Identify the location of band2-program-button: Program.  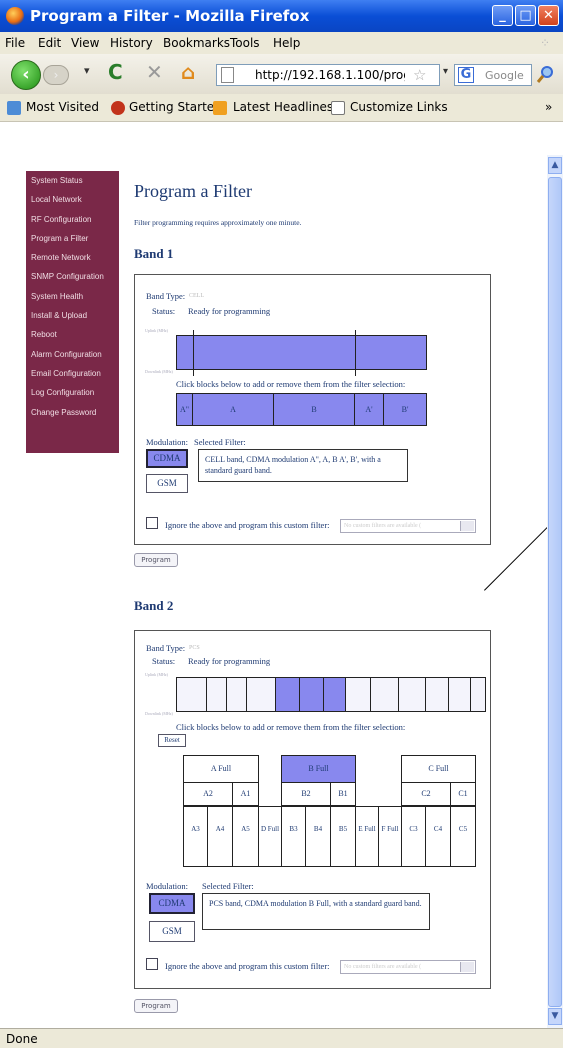
(156, 1006).